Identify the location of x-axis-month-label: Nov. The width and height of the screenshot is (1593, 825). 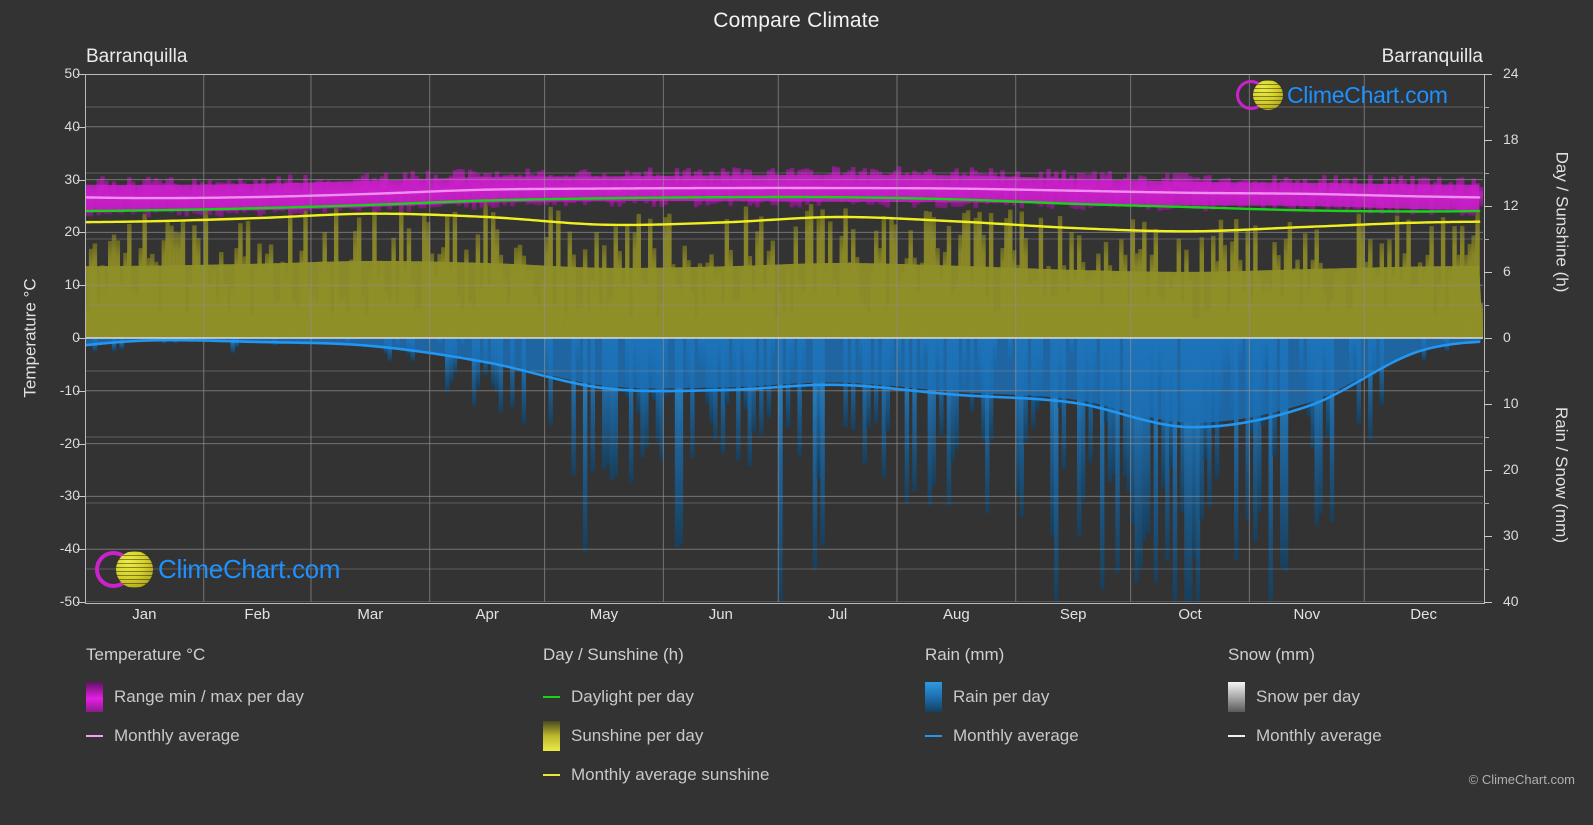
(1307, 614).